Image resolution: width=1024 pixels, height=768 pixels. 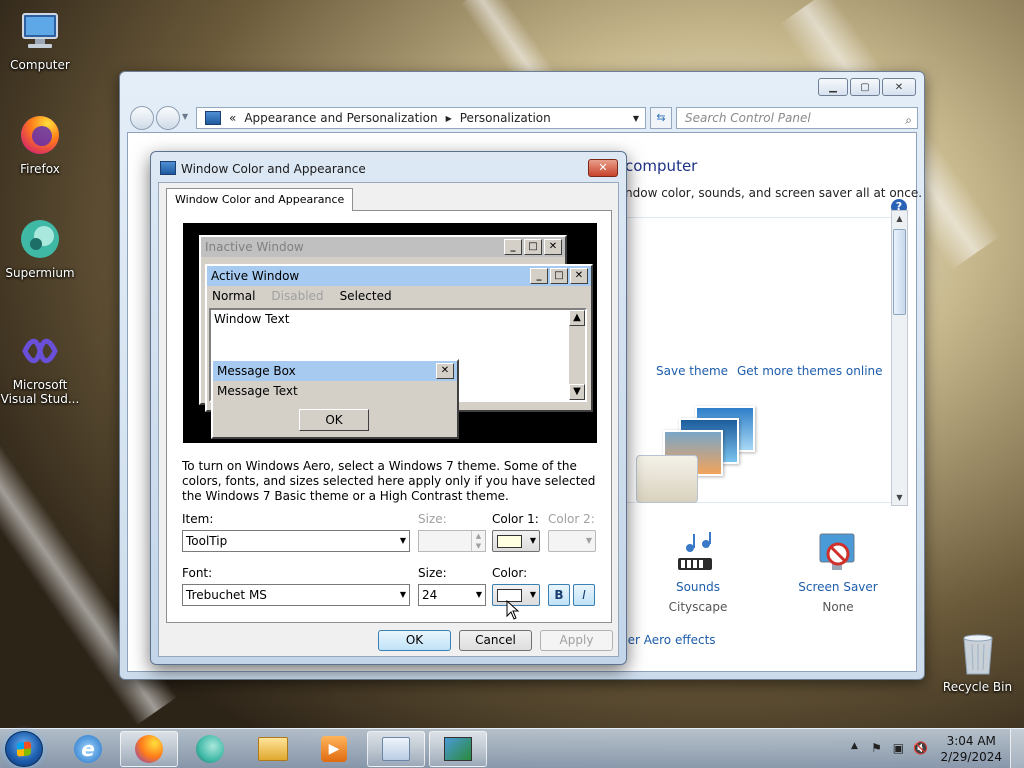 I want to click on desktop-icon-firefox: Firefox, so click(x=40, y=144).